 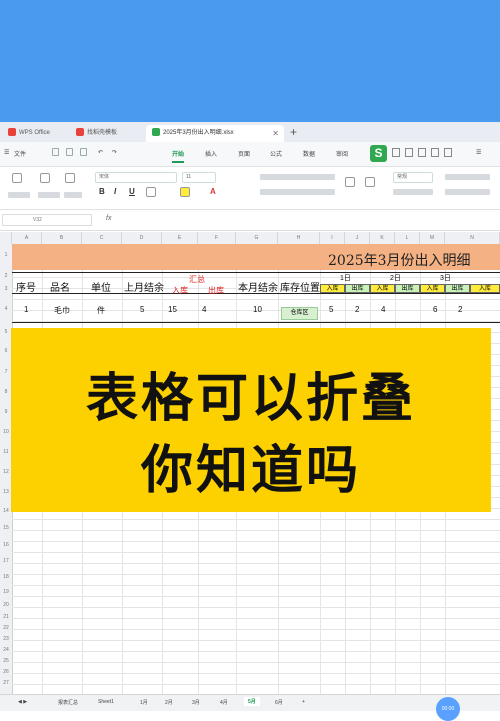 I want to click on header-in: 入库, so click(x=180, y=290).